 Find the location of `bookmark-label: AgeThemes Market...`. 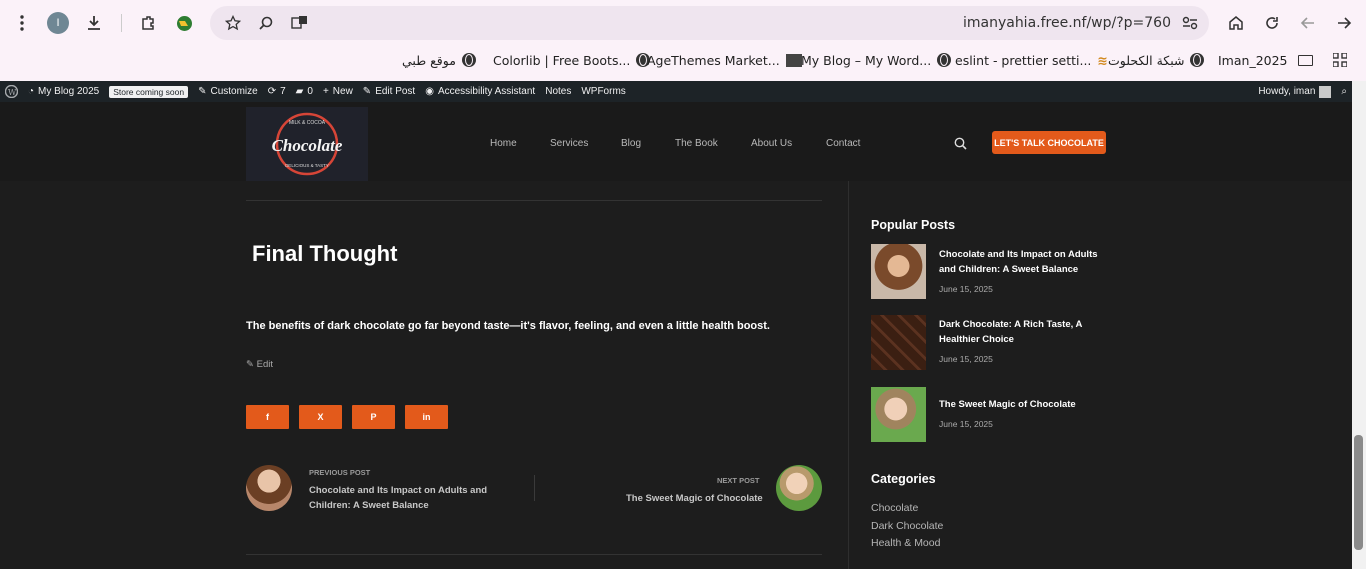

bookmark-label: AgeThemes Market... is located at coordinates (713, 60).